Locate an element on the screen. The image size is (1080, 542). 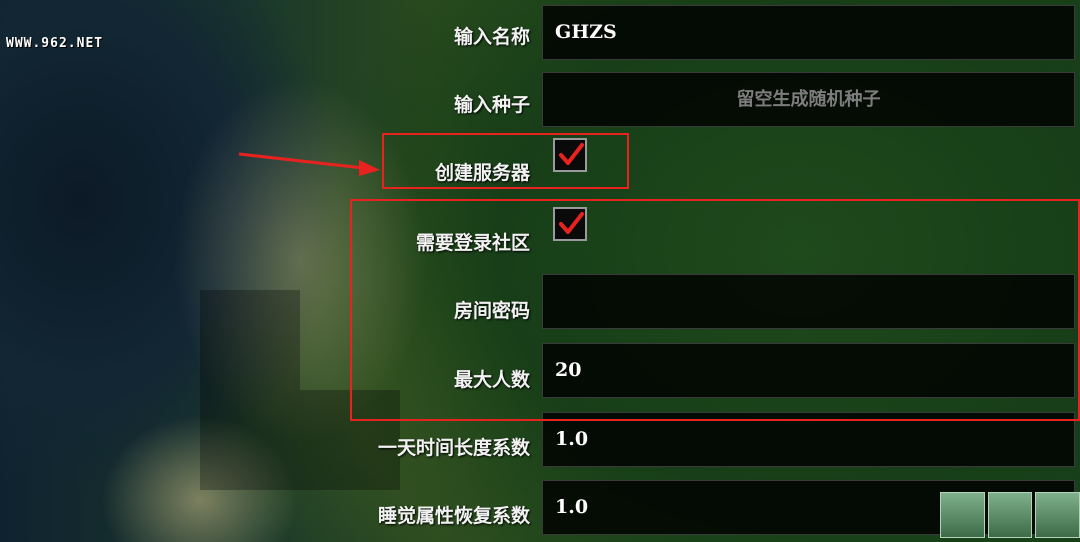
name-label: 输入名称 is located at coordinates (491, 37).